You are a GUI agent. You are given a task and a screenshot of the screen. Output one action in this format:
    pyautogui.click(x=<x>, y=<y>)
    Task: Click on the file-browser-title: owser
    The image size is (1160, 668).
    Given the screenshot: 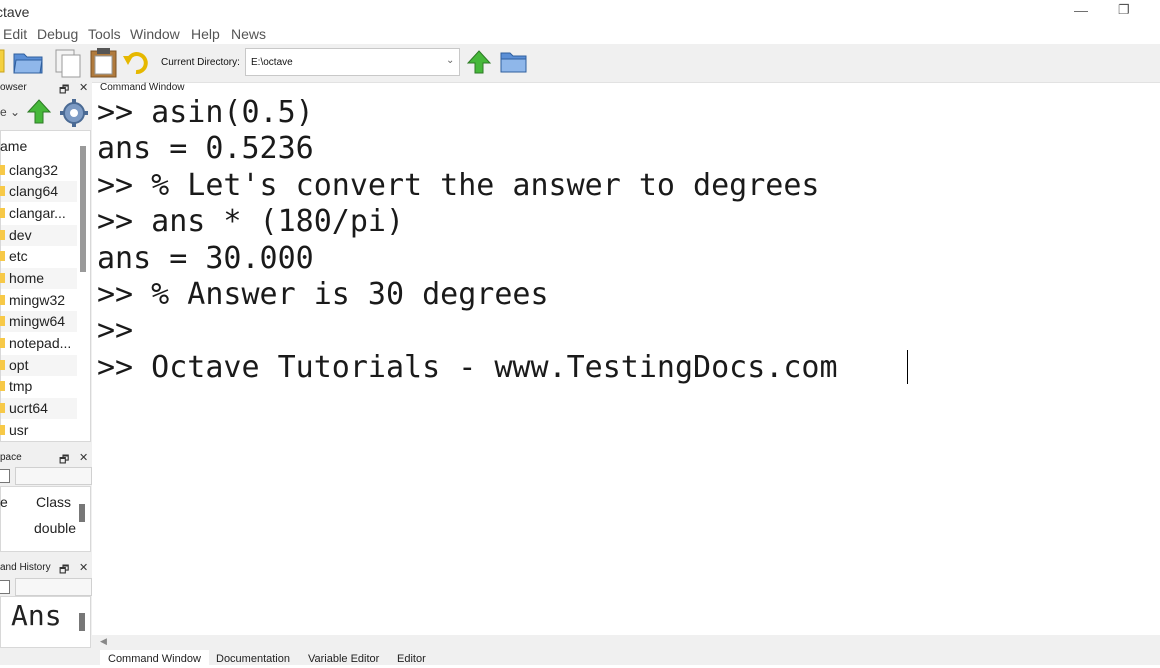 What is the action you would take?
    pyautogui.click(x=13, y=87)
    